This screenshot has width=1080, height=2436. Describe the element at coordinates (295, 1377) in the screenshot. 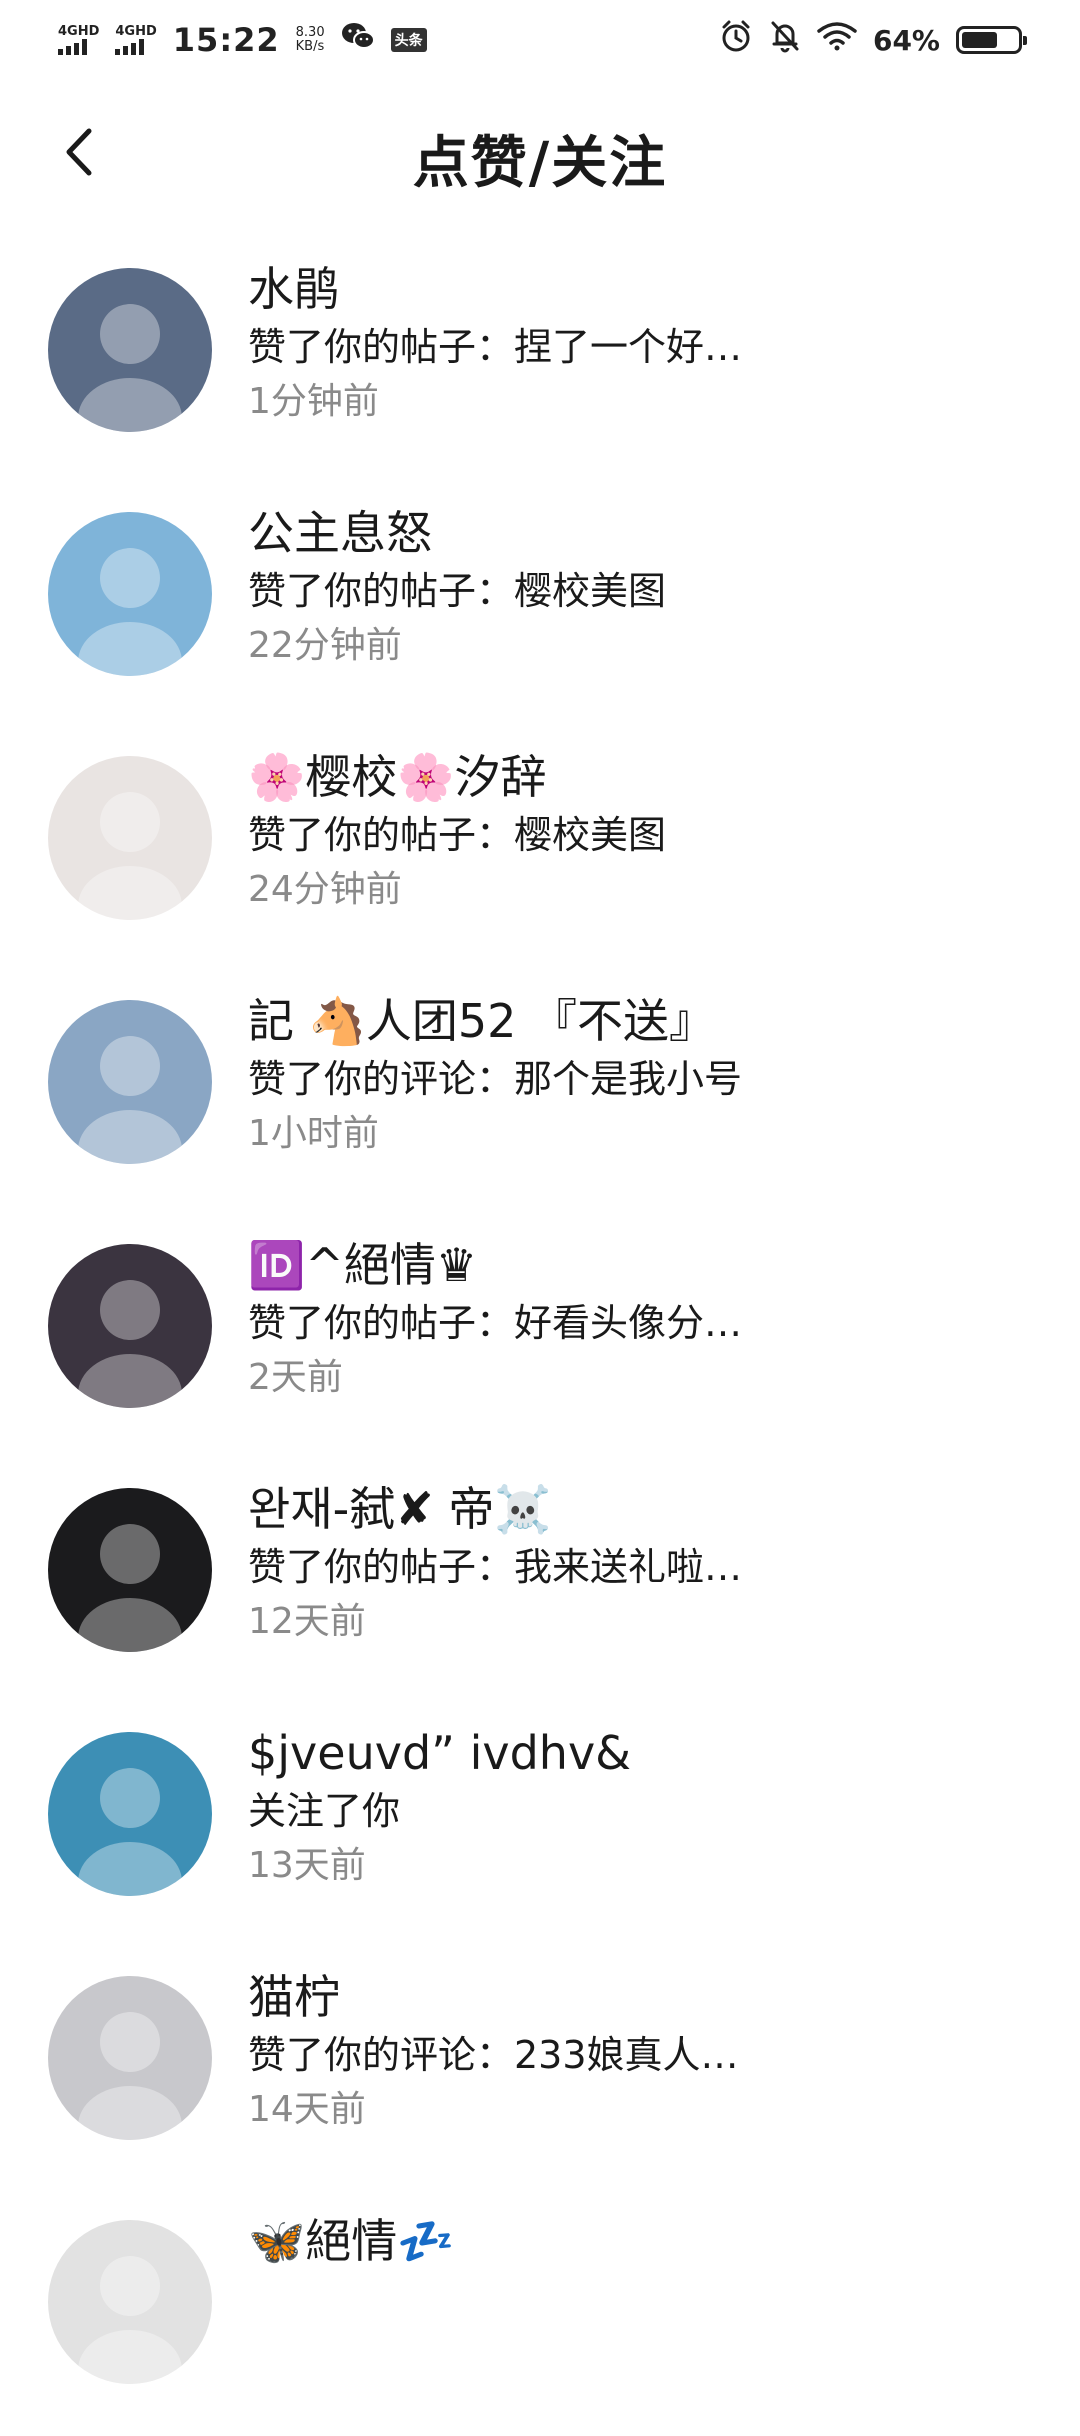

I see `notification-time: 2天前` at that location.